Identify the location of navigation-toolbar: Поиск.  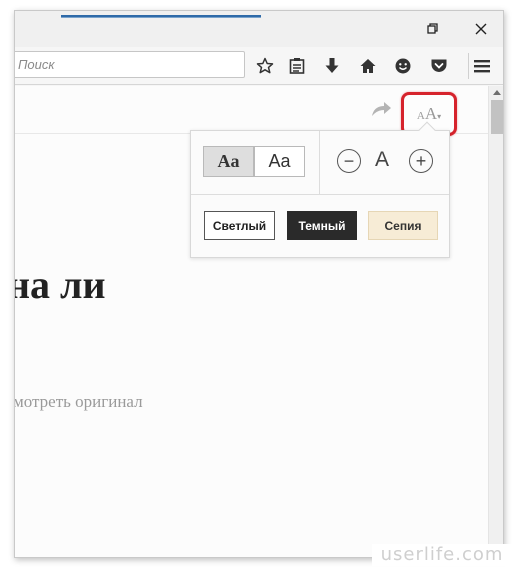
(259, 66).